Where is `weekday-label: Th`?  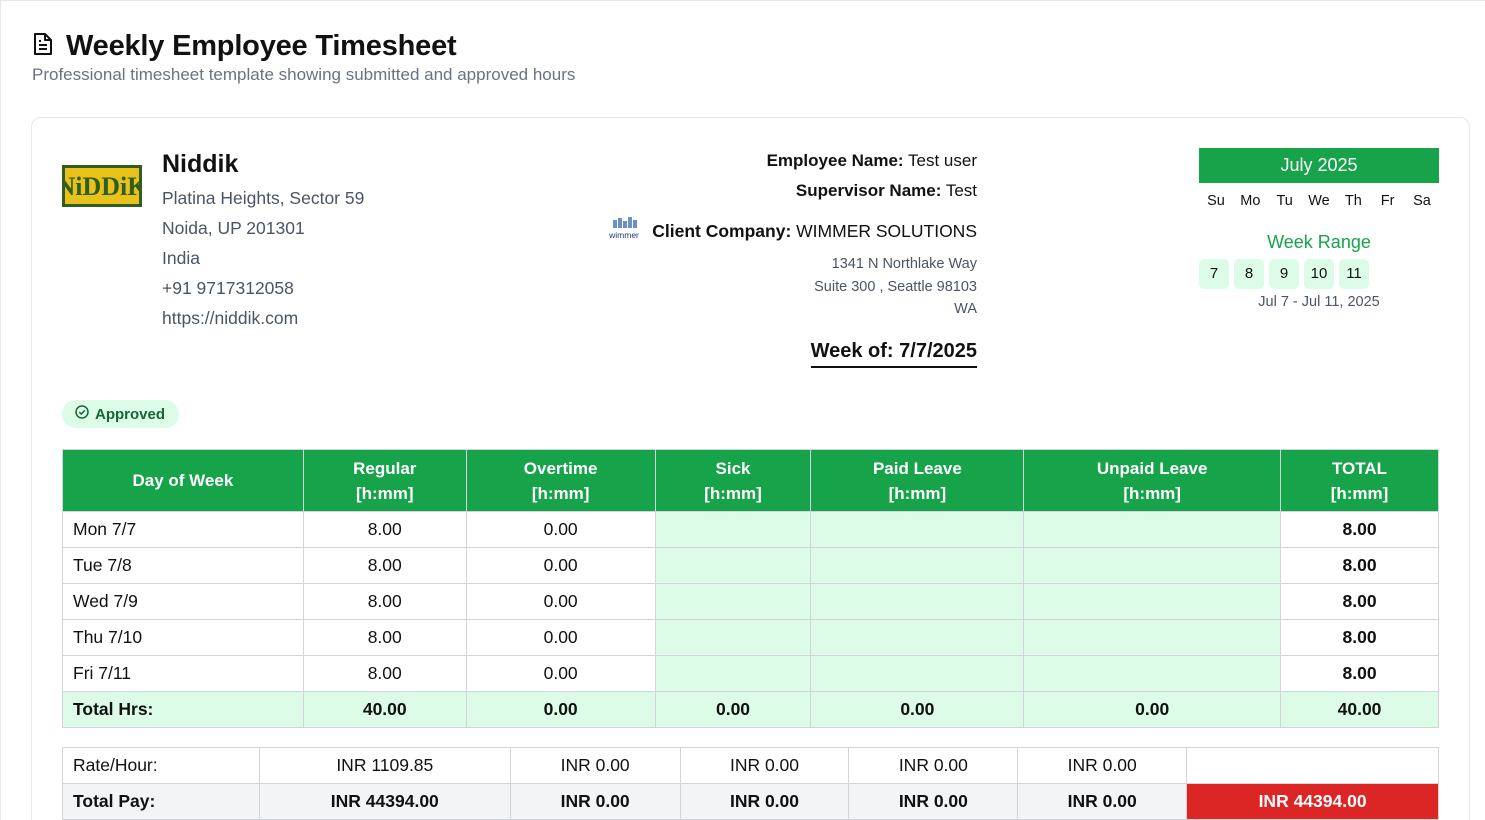 weekday-label: Th is located at coordinates (1353, 201).